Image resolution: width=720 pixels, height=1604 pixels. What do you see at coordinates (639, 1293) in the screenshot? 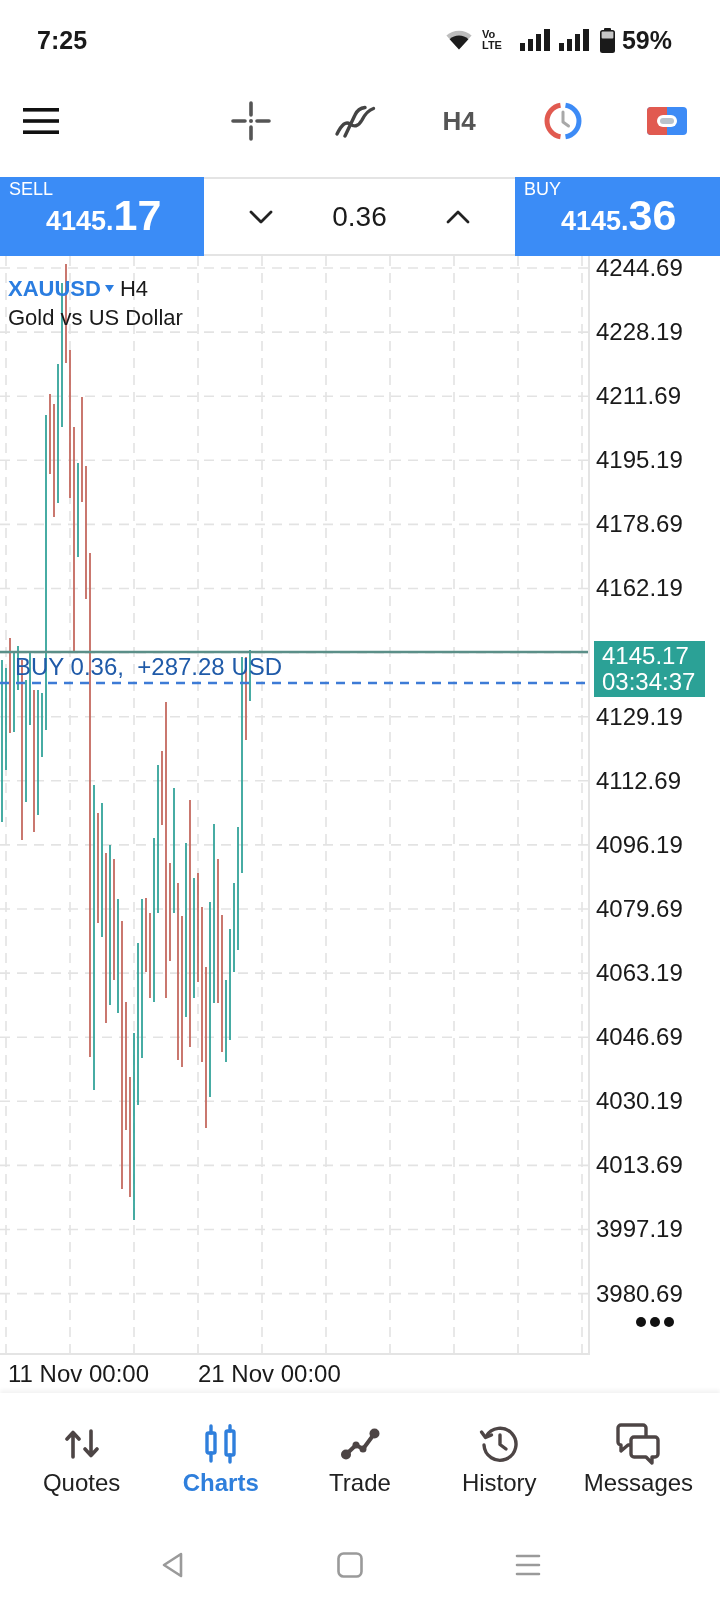
I see `price-axis-label: 3980.69` at bounding box center [639, 1293].